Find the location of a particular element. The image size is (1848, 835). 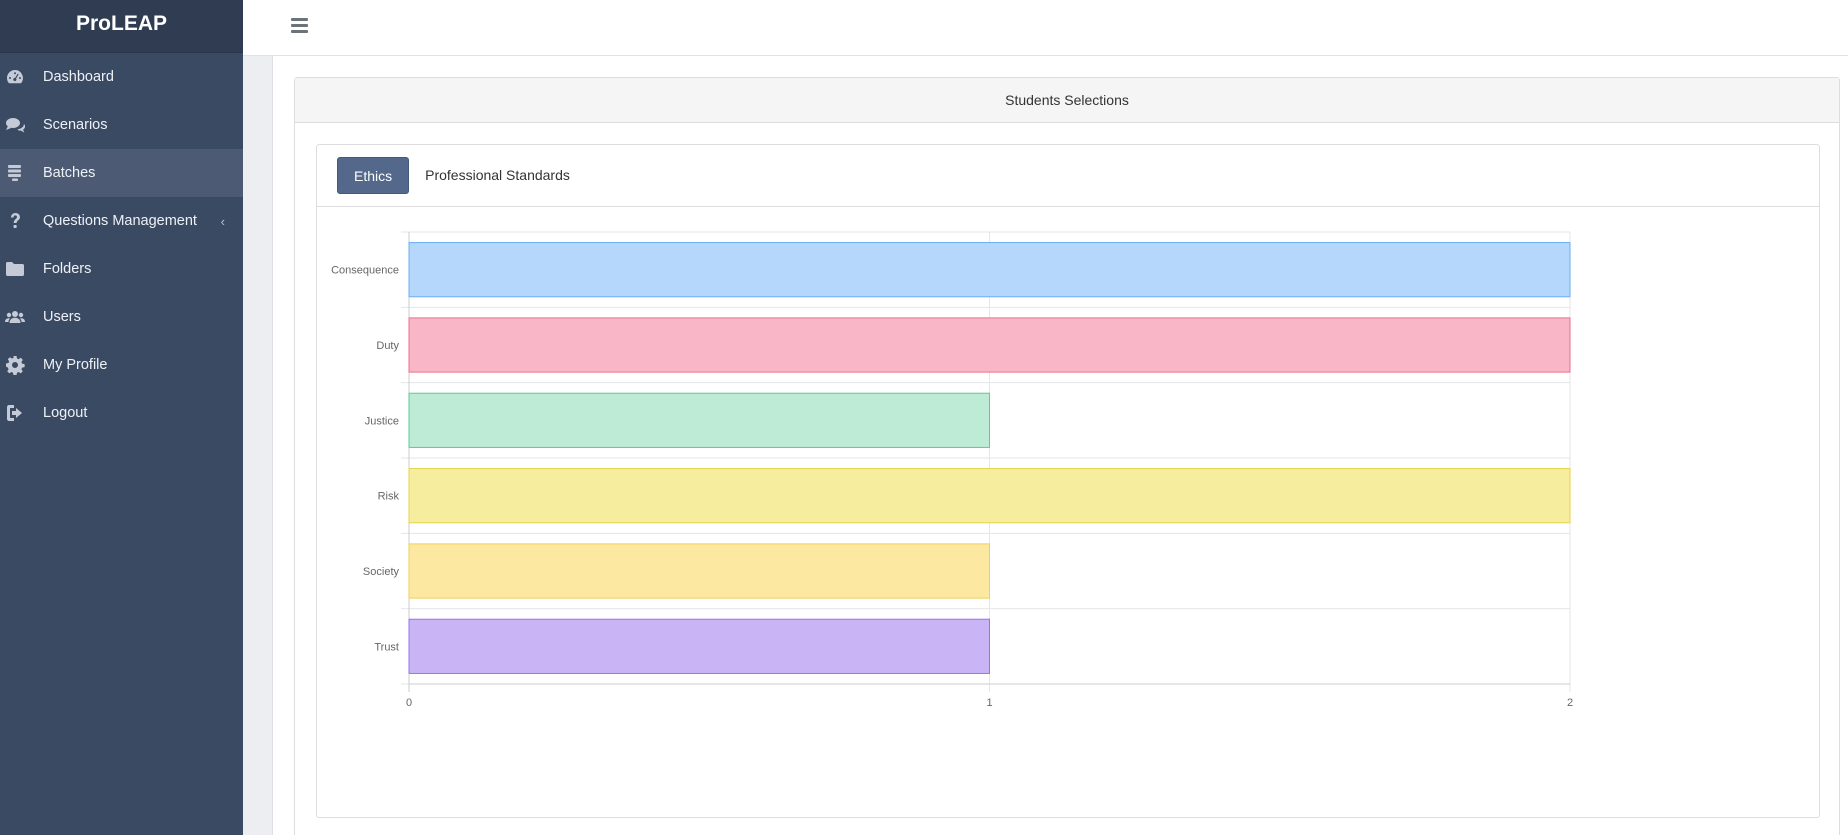

sidebar-item-dashboard: Dashboard is located at coordinates (121, 77).